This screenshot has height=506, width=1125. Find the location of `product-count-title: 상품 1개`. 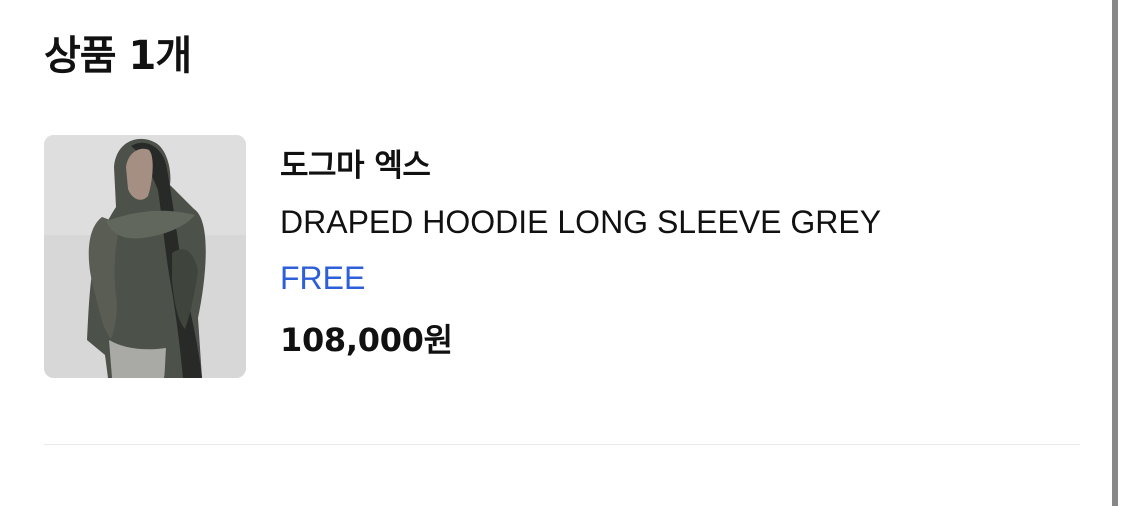

product-count-title: 상품 1개 is located at coordinates (118, 56).